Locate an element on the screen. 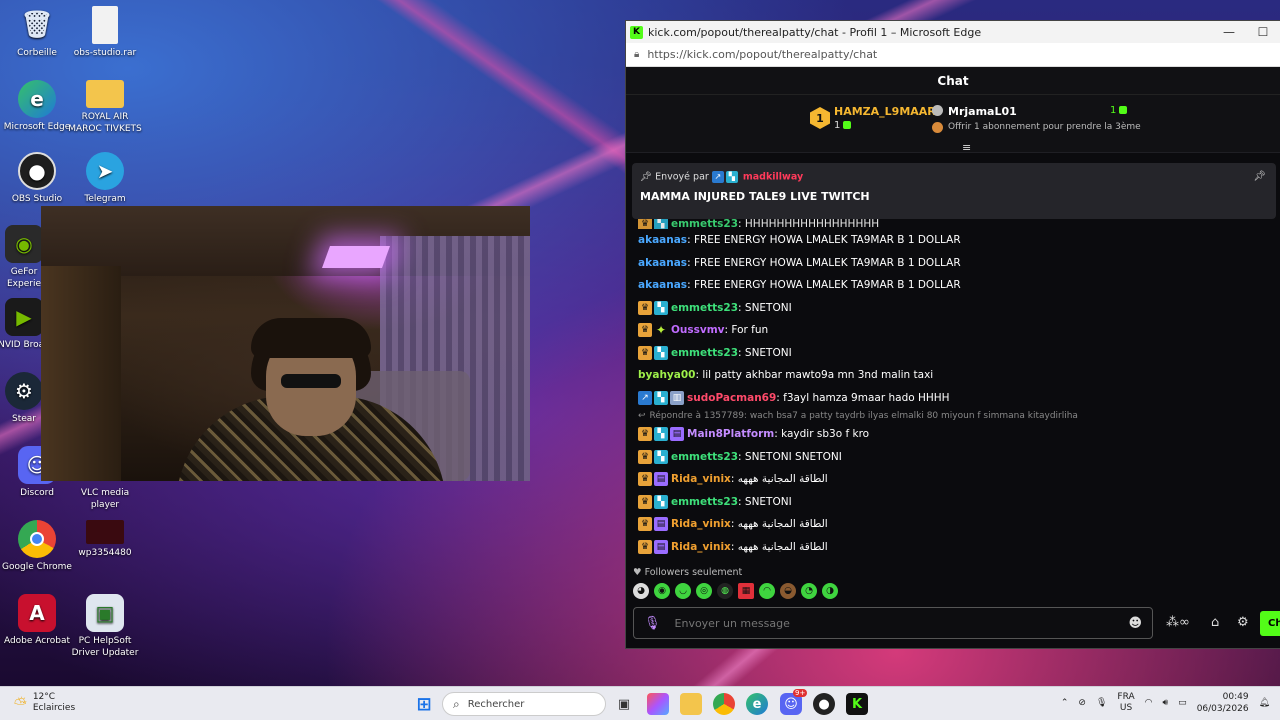 The width and height of the screenshot is (1280, 720). mute-notifications-icon: ⊘ is located at coordinates (1082, 703).